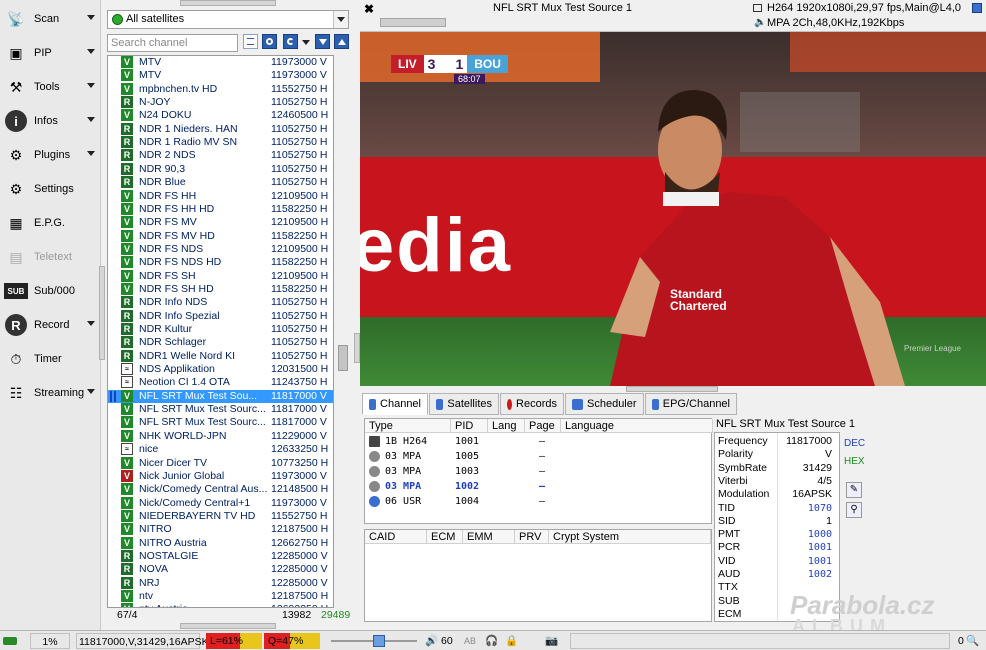 The width and height of the screenshot is (986, 650). Describe the element at coordinates (220, 89) in the screenshot. I see `channel-row: Vmpbnchen.tv HD 11552750 H` at that location.